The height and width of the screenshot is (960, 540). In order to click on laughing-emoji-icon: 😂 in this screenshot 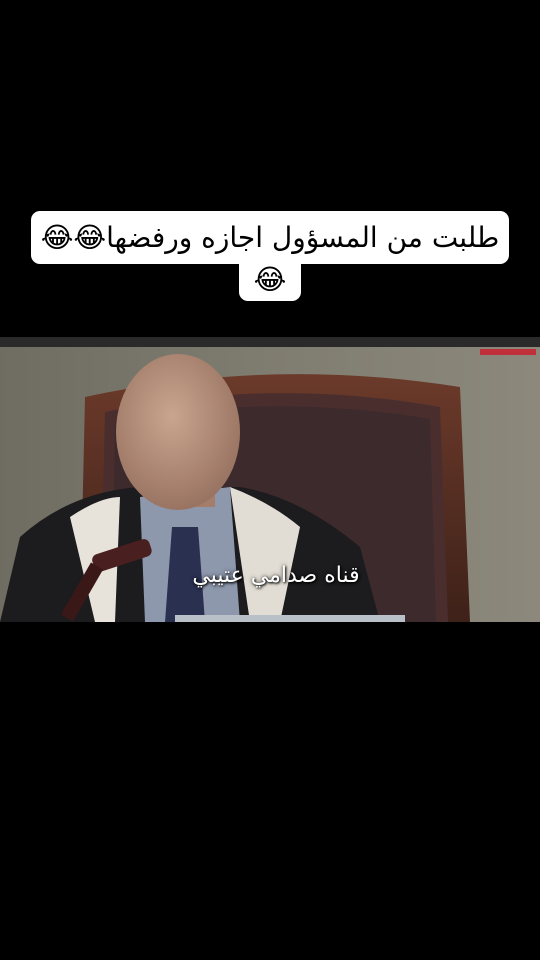, I will do `click(270, 279)`.